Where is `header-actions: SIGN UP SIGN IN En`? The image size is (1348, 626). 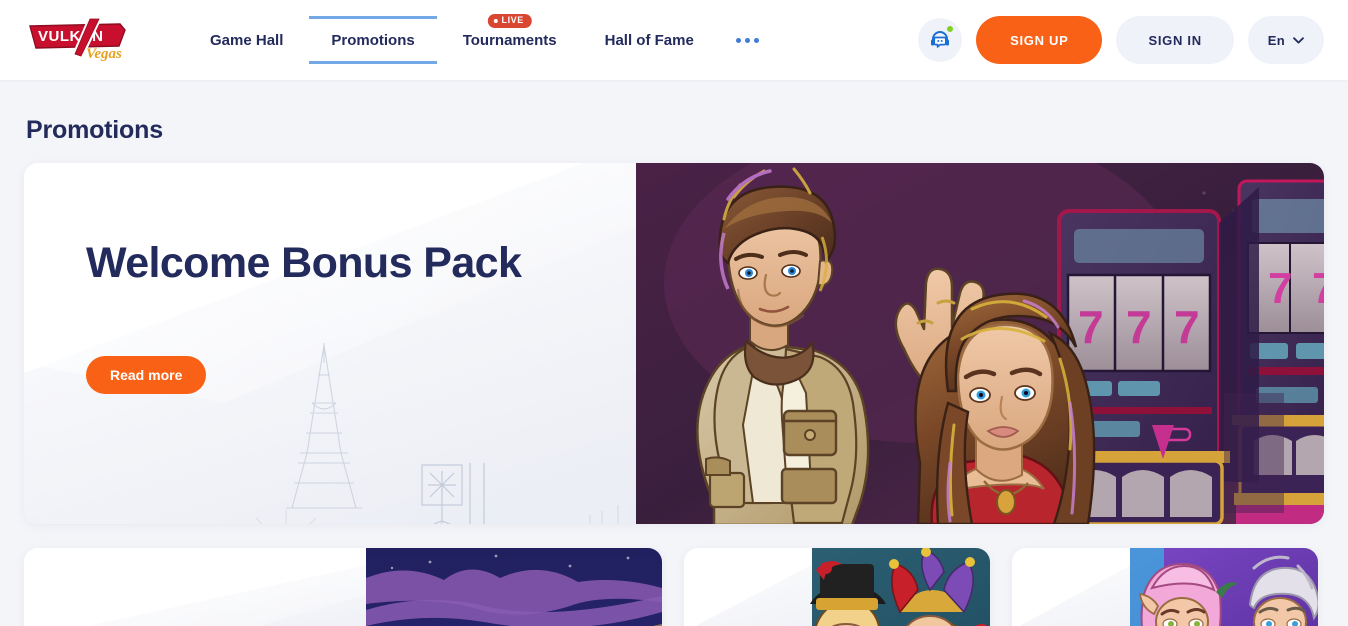
header-actions: SIGN UP SIGN IN En is located at coordinates (1133, 40).